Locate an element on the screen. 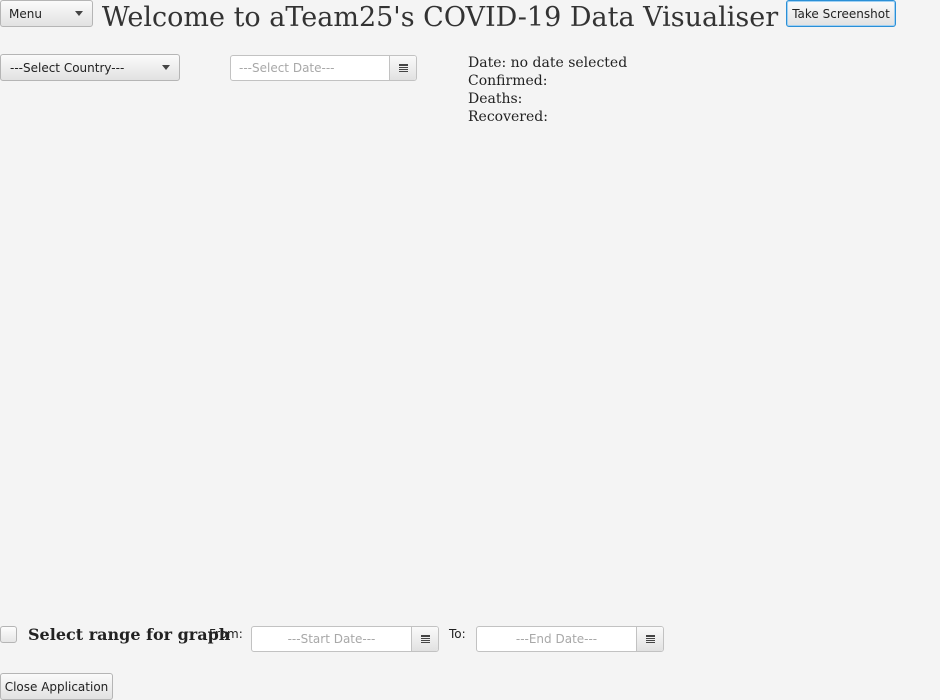 The width and height of the screenshot is (940, 700). end-date-picker-button is located at coordinates (649, 639).